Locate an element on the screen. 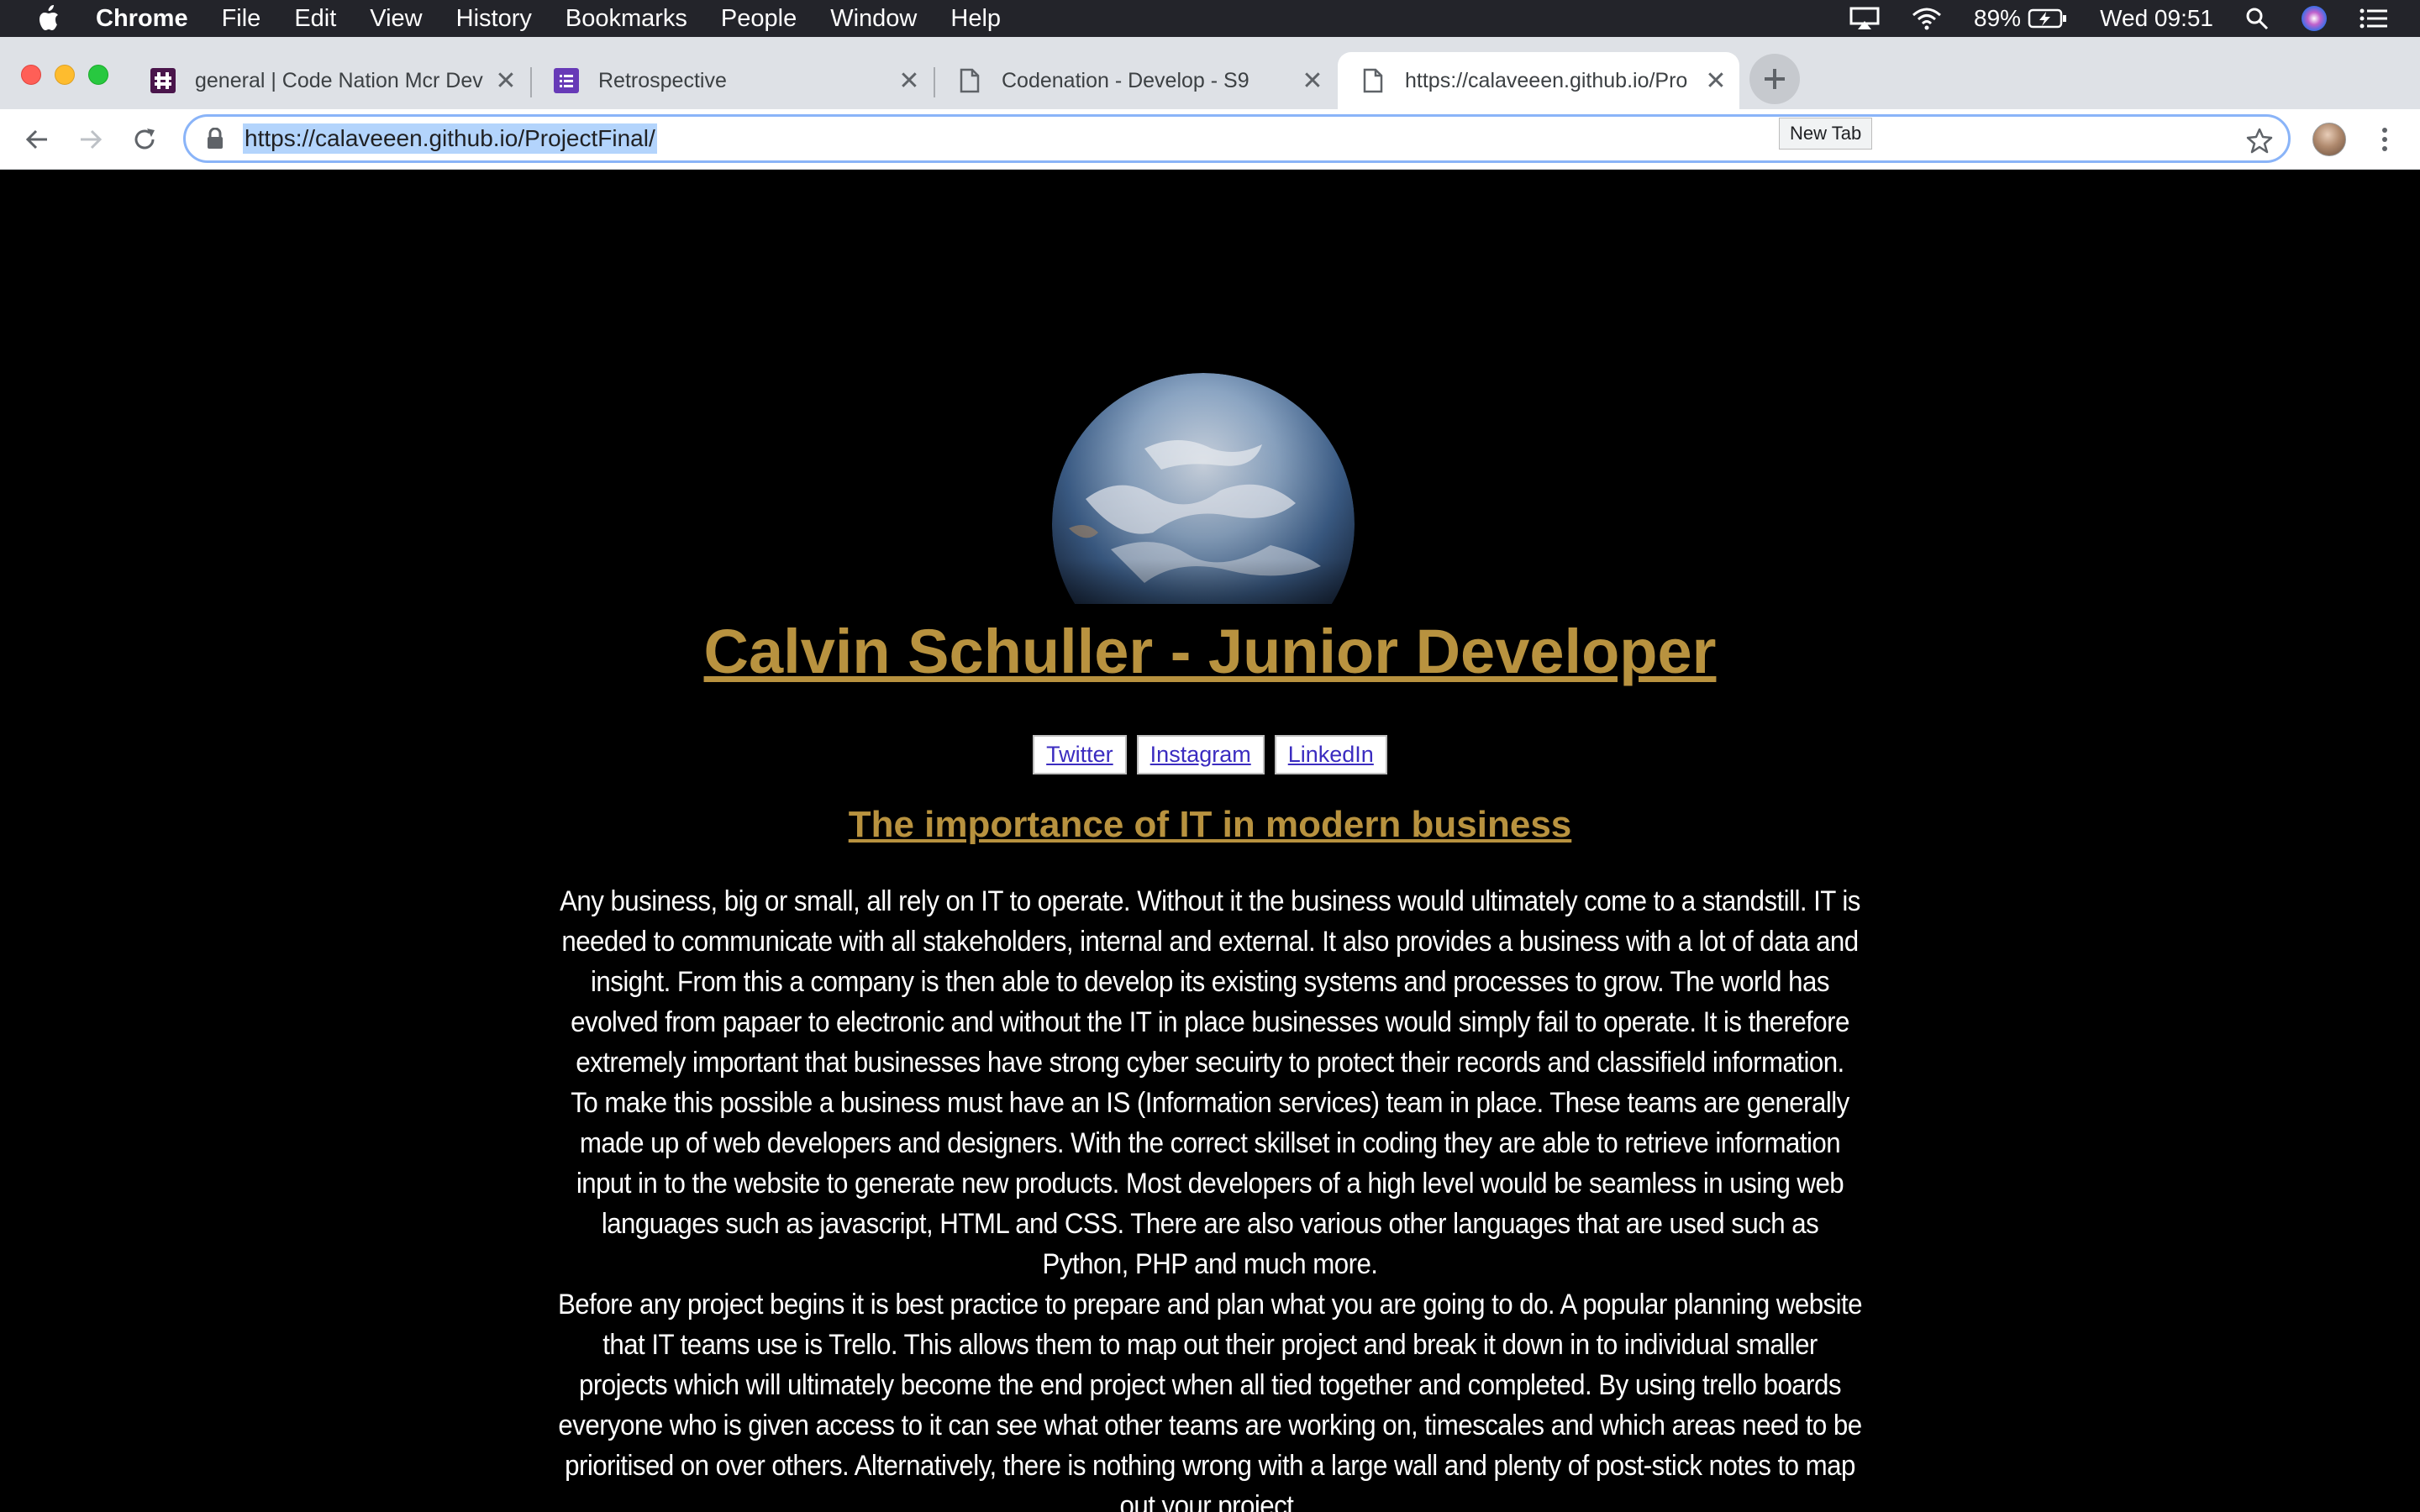 This screenshot has height=1512, width=2420. menu-history: History is located at coordinates (494, 19).